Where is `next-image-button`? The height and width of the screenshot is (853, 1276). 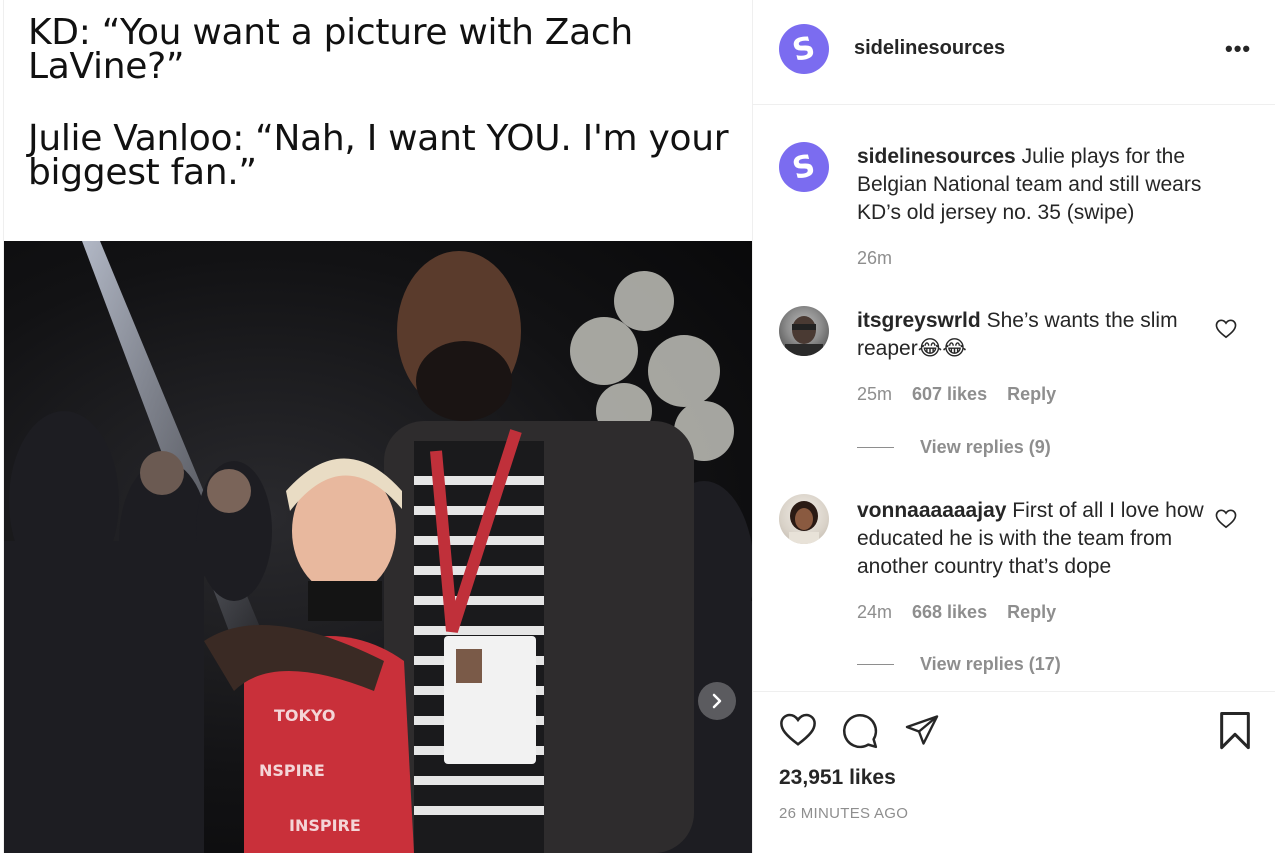 next-image-button is located at coordinates (717, 701).